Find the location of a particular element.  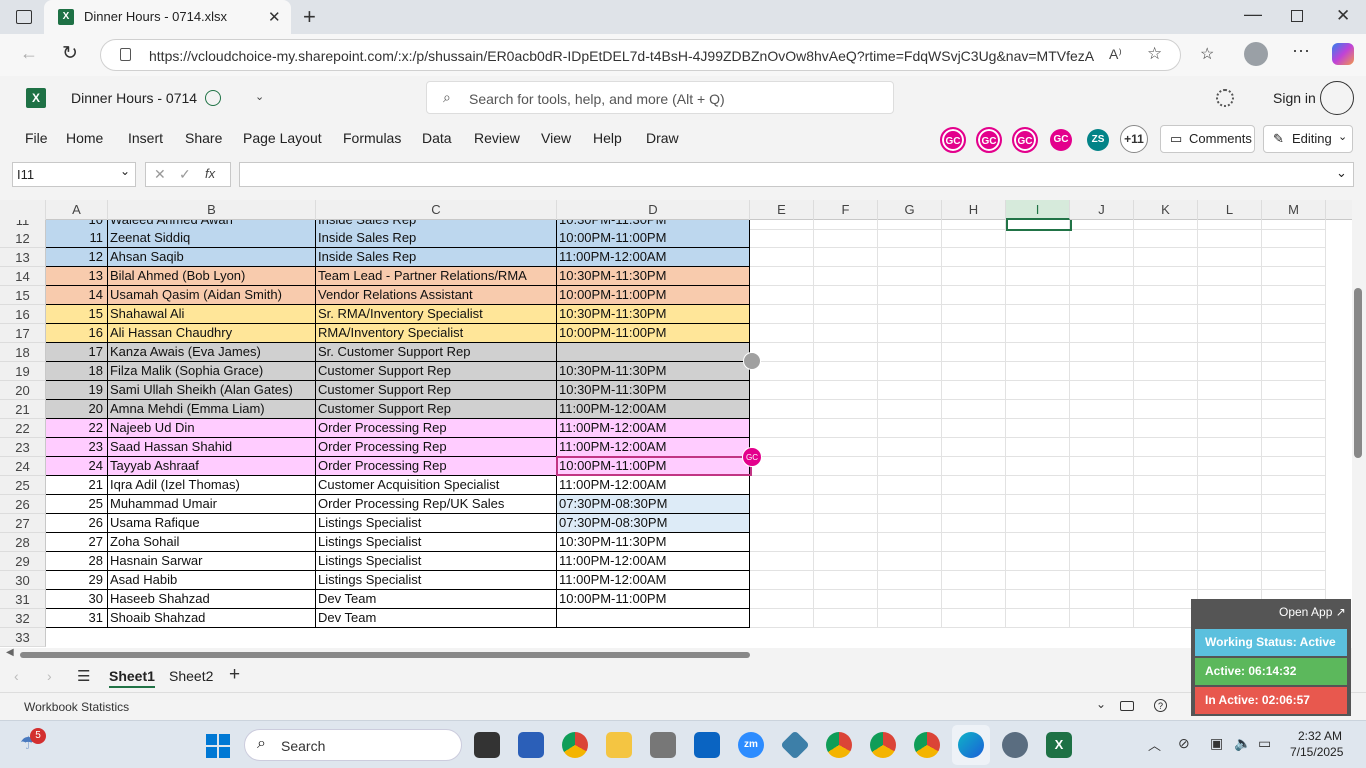

cell-name: Zoha Sohail is located at coordinates (212, 542).